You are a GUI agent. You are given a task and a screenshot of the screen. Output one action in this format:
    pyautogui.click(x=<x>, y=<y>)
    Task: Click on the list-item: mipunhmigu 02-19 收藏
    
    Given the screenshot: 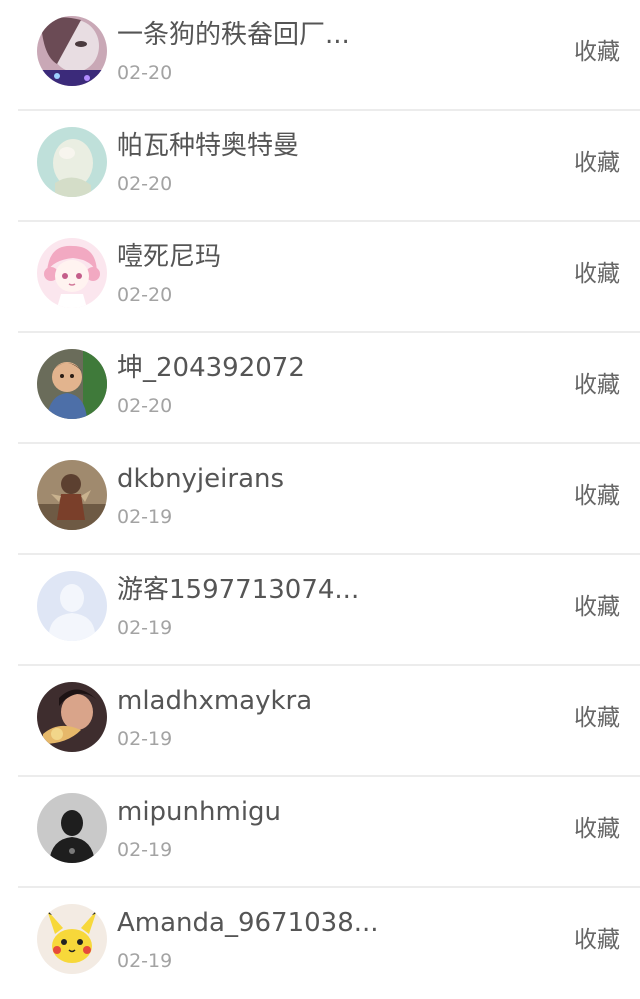 What is the action you would take?
    pyautogui.click(x=320, y=832)
    